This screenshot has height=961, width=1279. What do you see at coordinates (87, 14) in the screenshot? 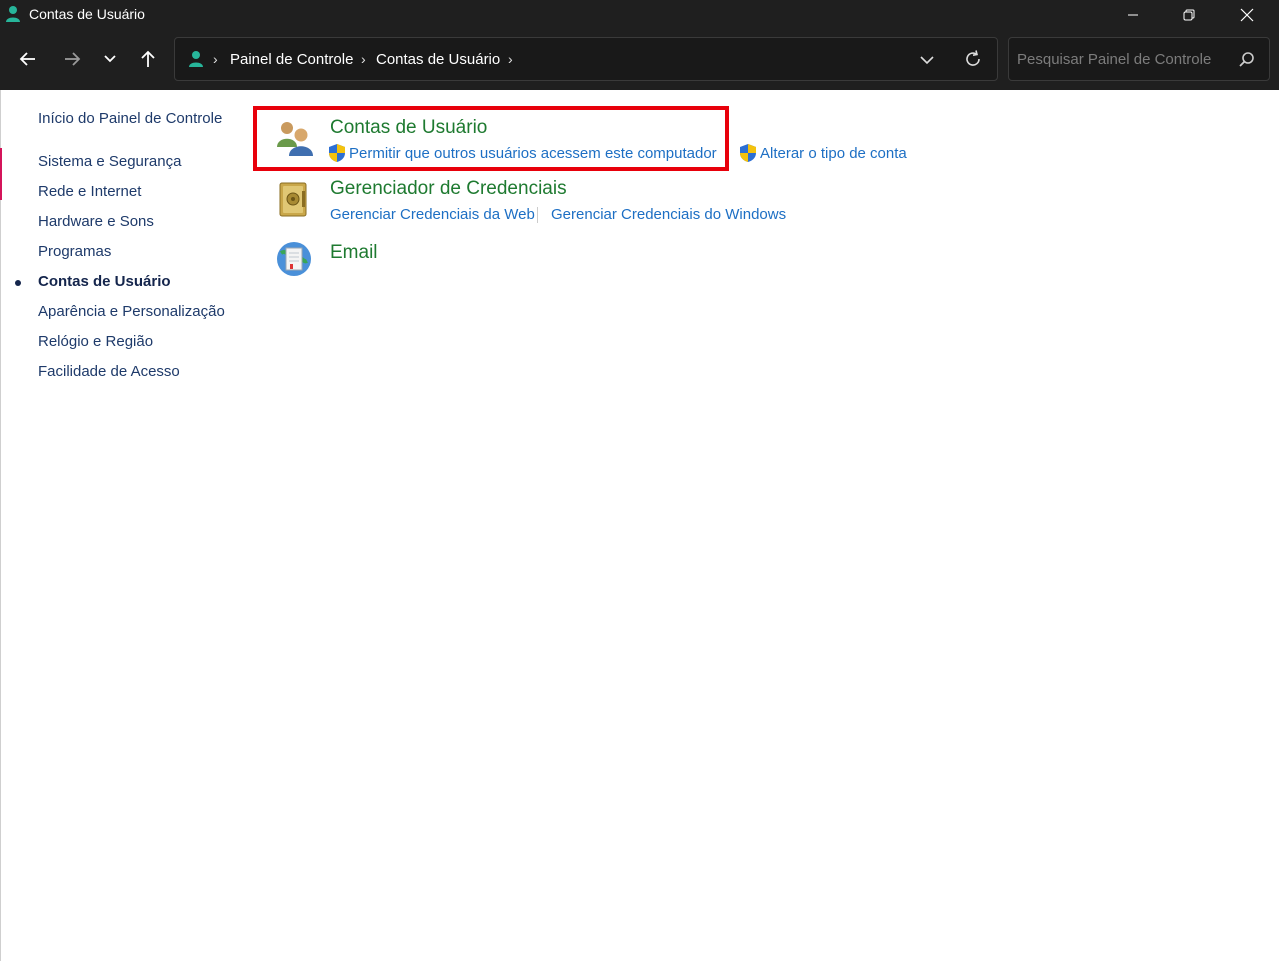
I see `window-title: Contas de Usuário` at bounding box center [87, 14].